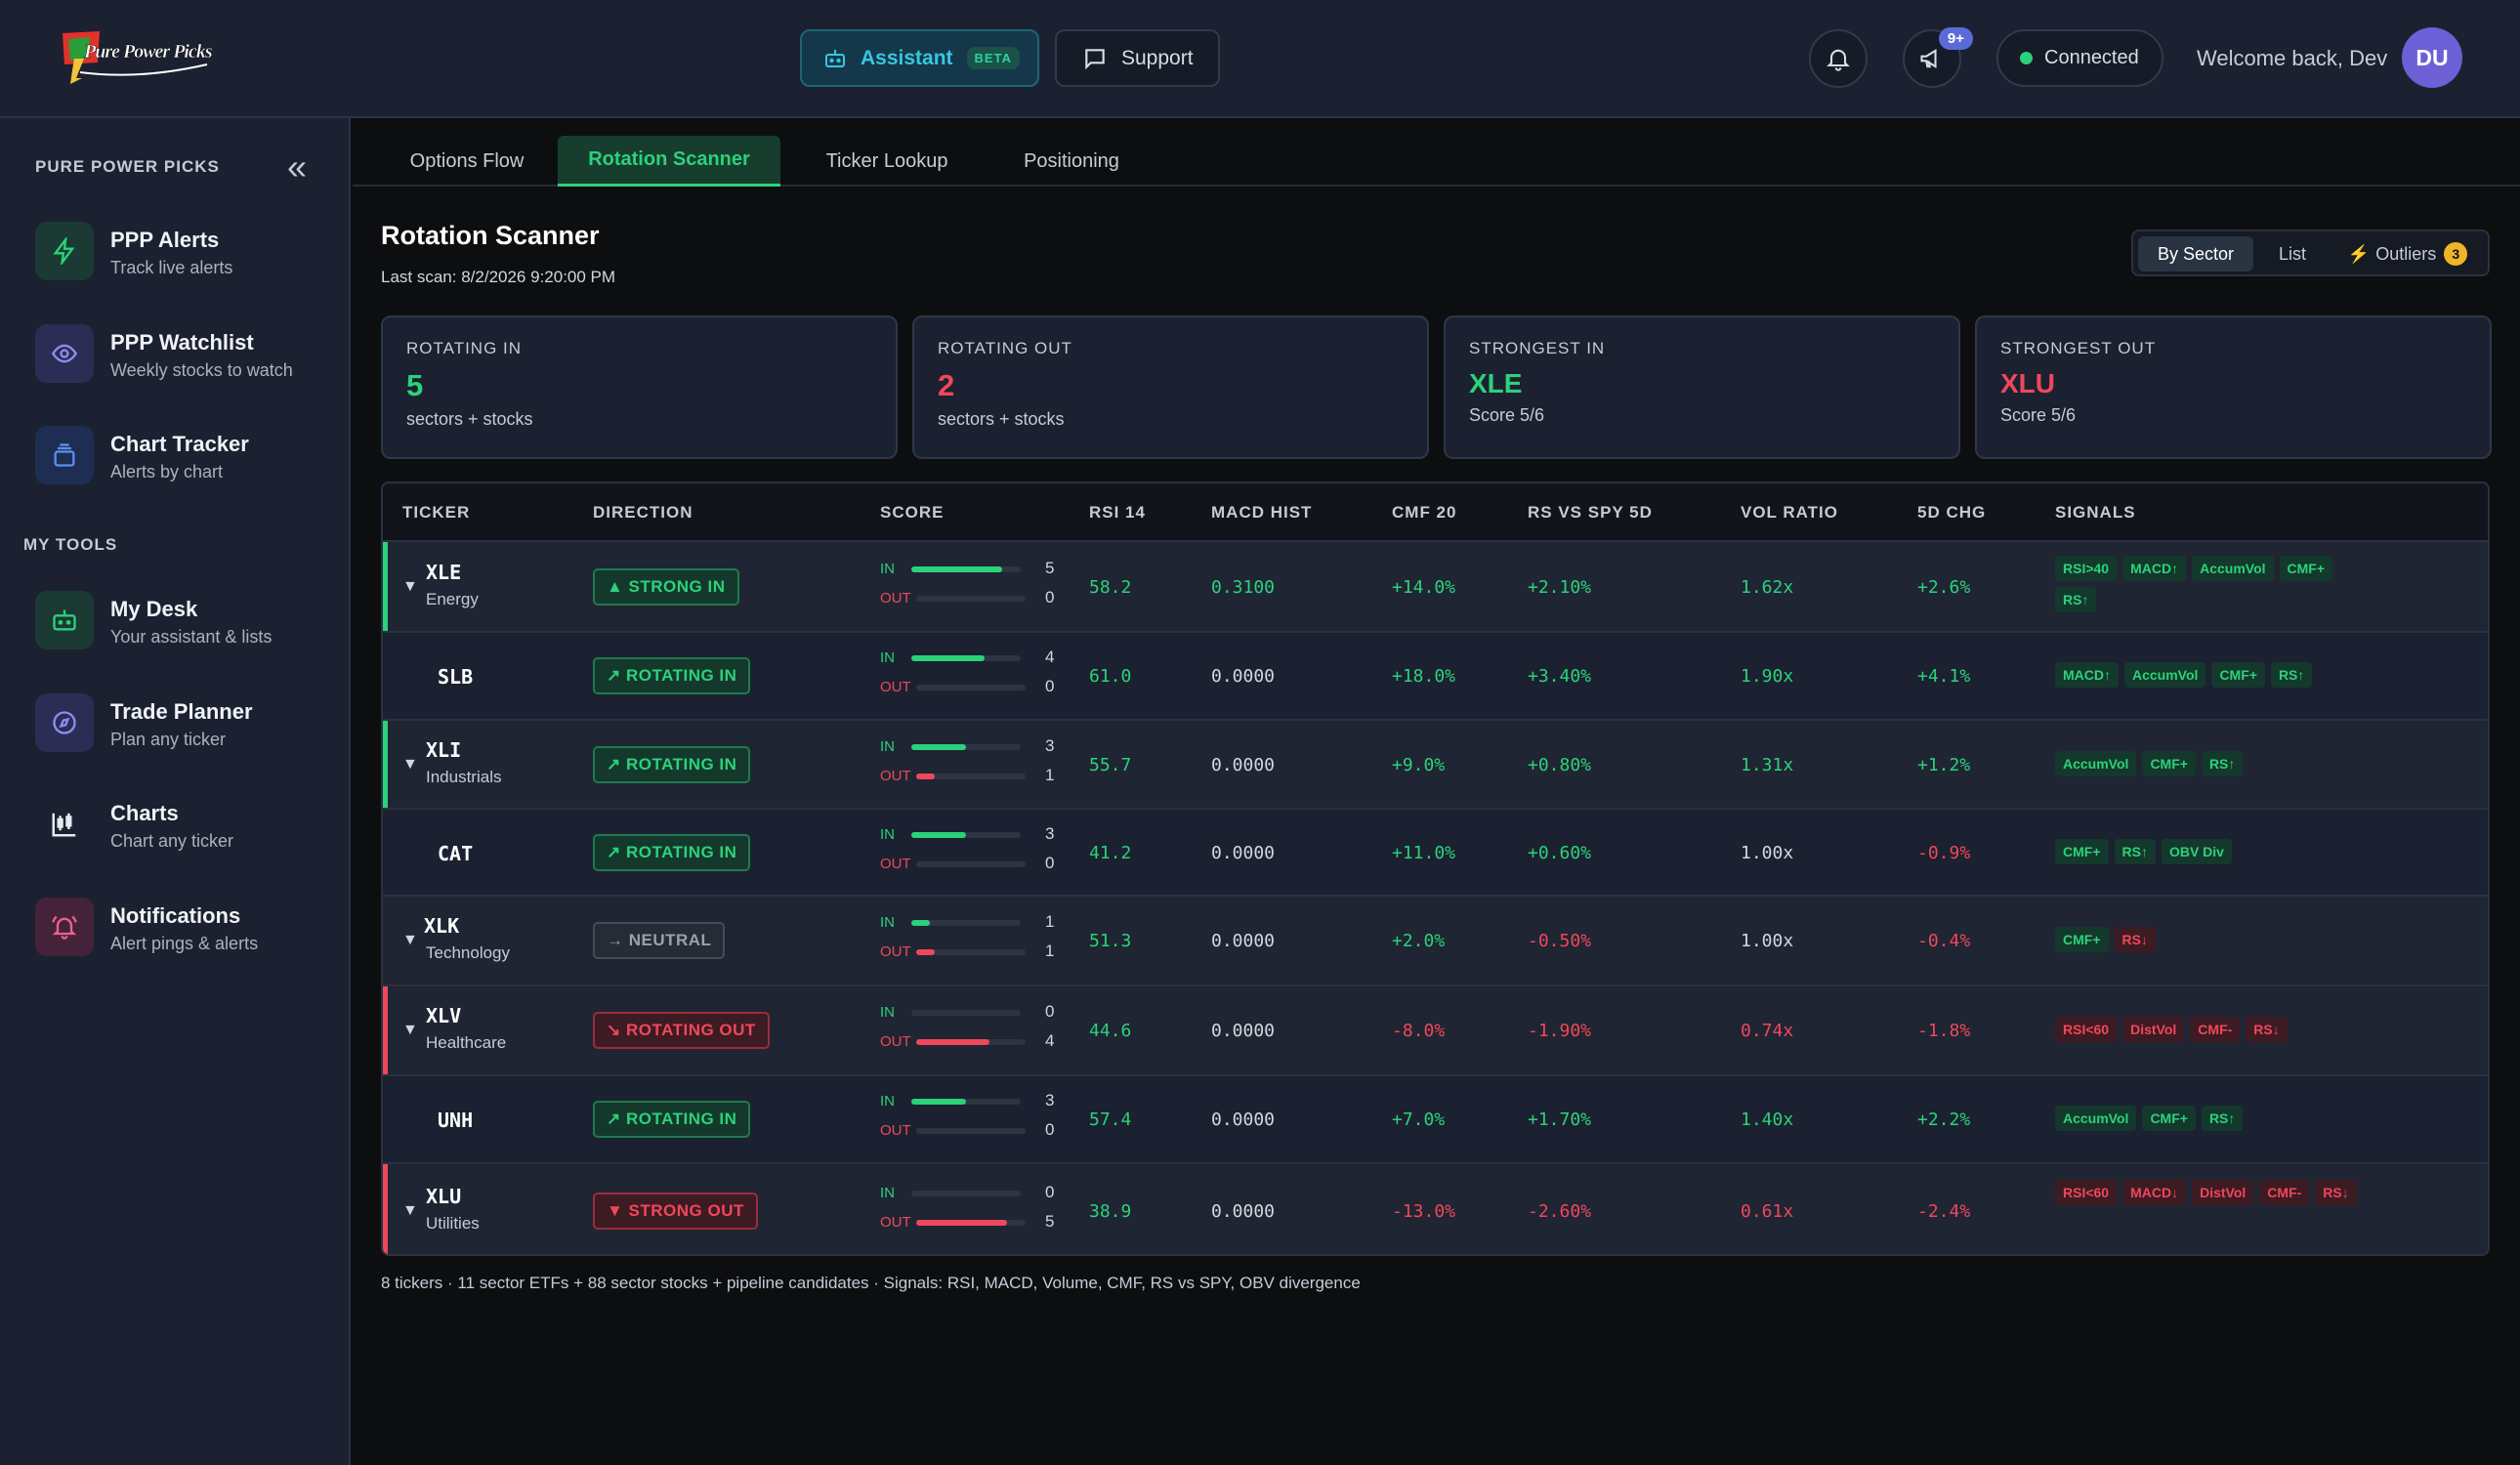 The width and height of the screenshot is (2520, 1465). Describe the element at coordinates (2216, 851) in the screenshot. I see `signal-chips: CMF+ RS↑ OBV Div` at that location.